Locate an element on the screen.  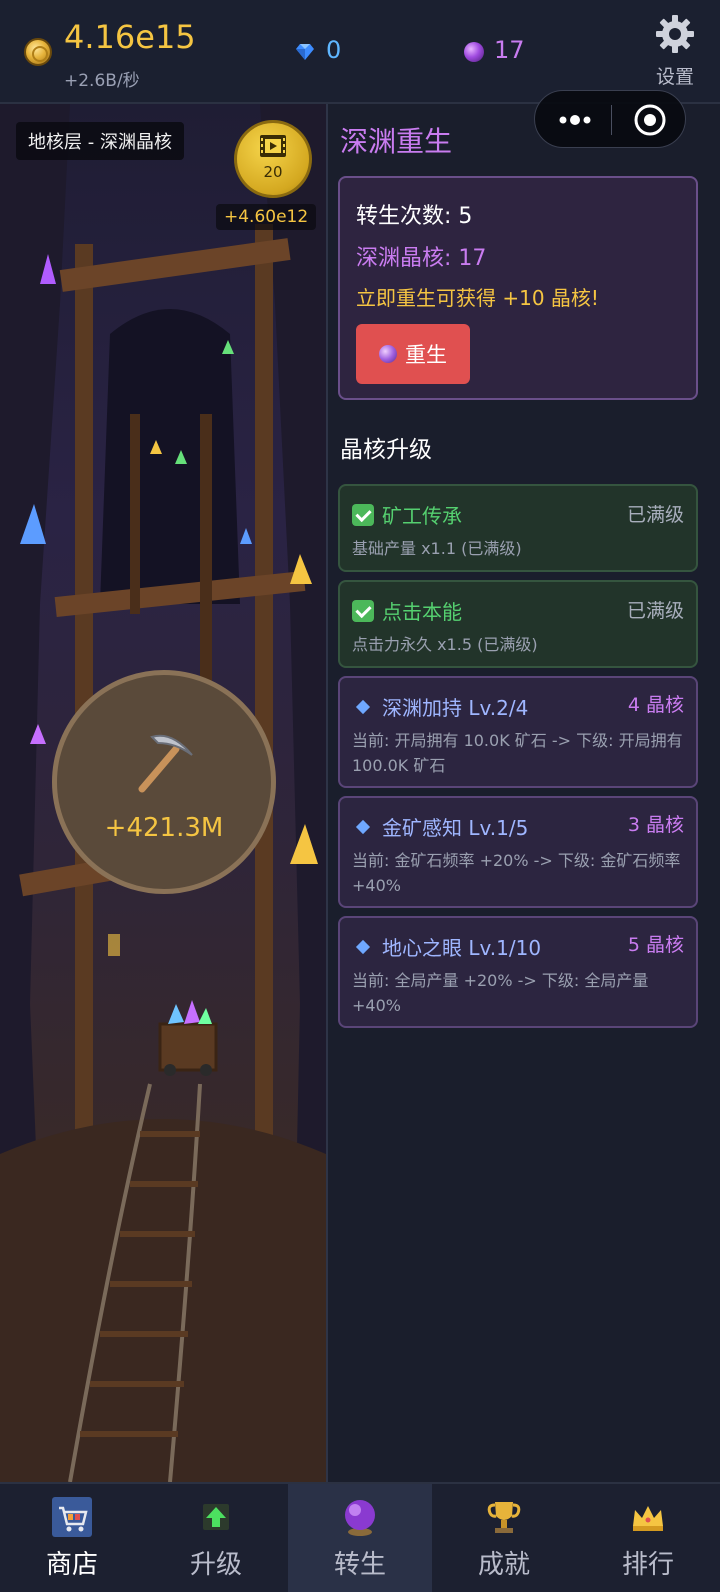
miniprogram-capsule is located at coordinates (610, 119).